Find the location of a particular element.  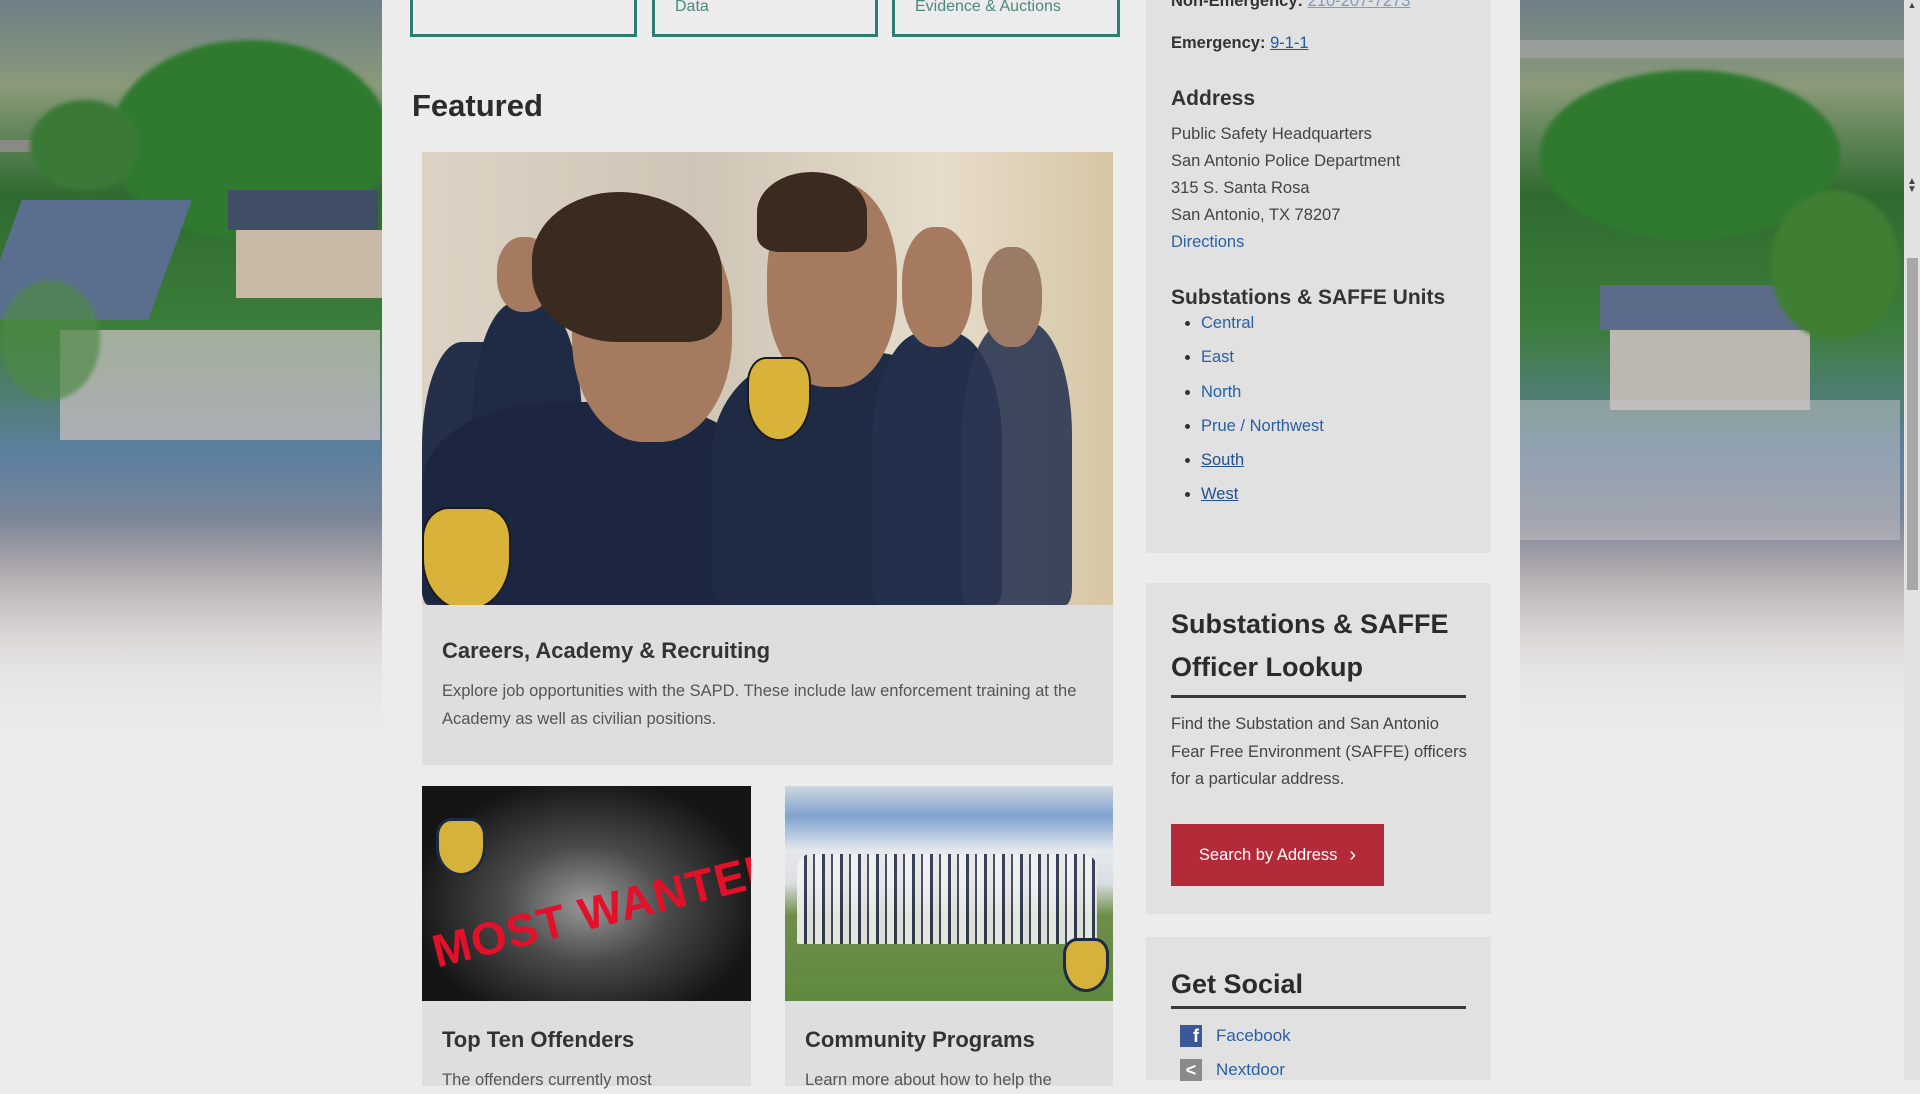

most-wanted-image: MOST WANTED is located at coordinates (586, 893).